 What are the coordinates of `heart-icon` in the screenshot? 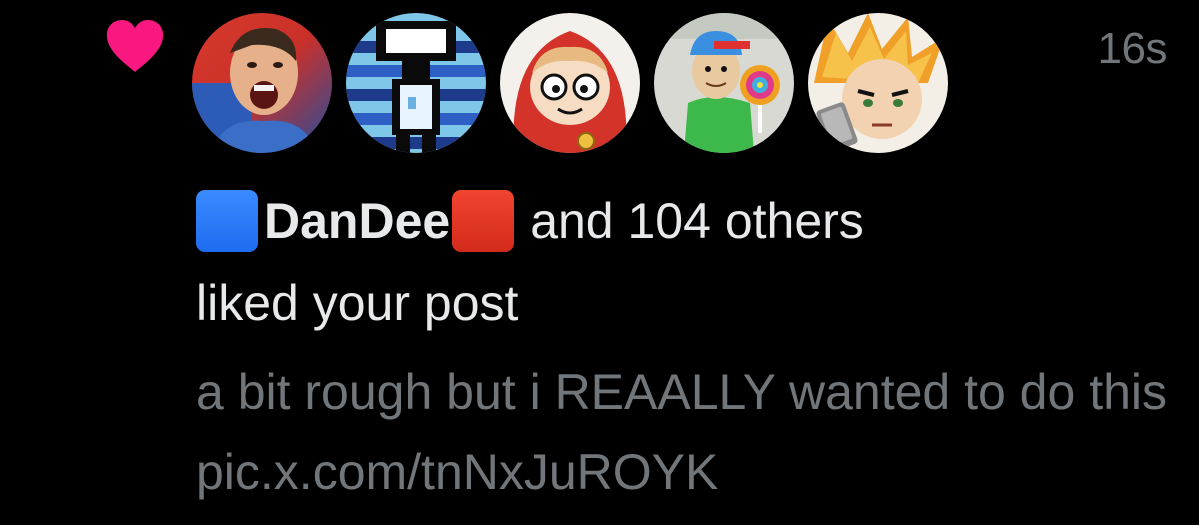 It's located at (135, 46).